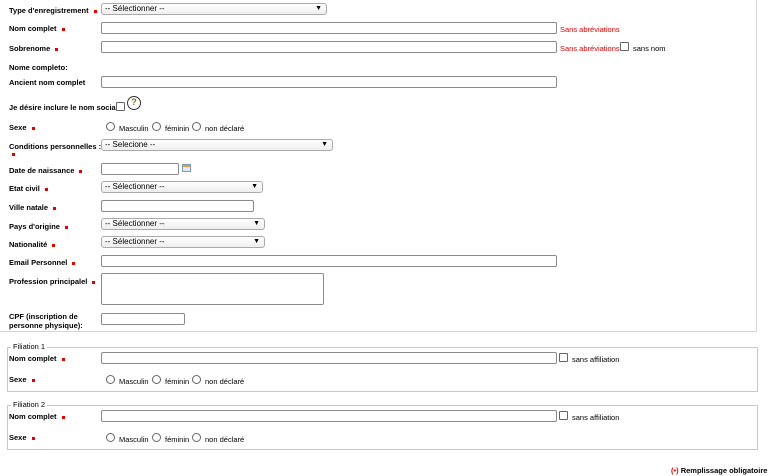  I want to click on nationalite-label: Nationalité, so click(32, 244).